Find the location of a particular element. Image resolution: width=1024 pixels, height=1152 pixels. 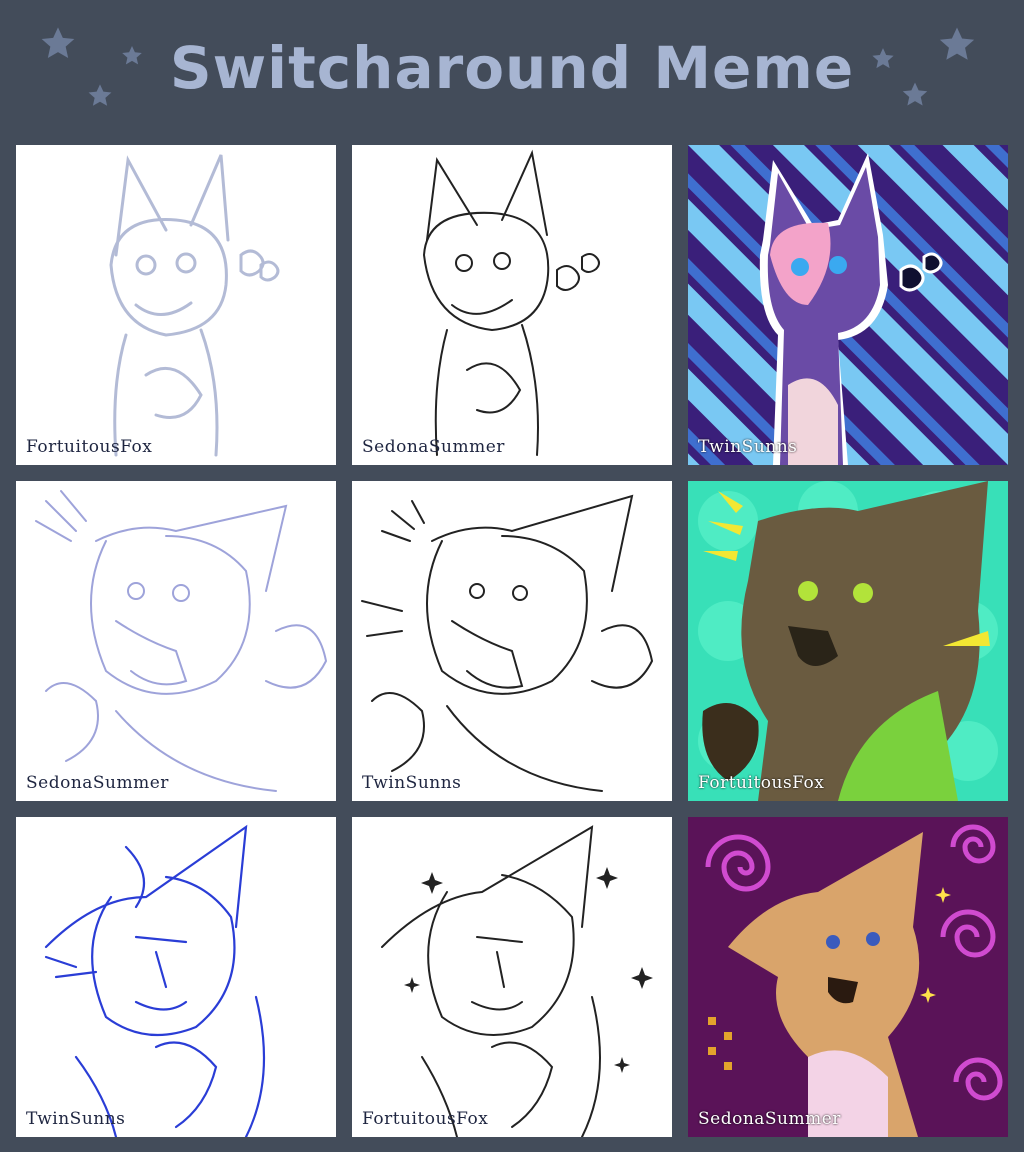

panel-color-3: SedonaSummer is located at coordinates (848, 977).